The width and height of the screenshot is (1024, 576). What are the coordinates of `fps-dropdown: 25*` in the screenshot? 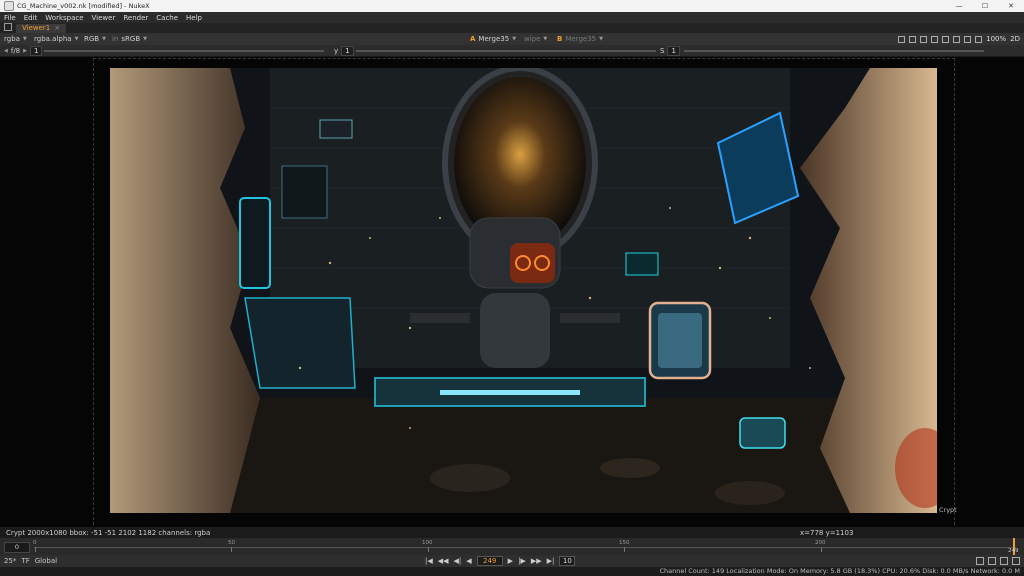 It's located at (10, 561).